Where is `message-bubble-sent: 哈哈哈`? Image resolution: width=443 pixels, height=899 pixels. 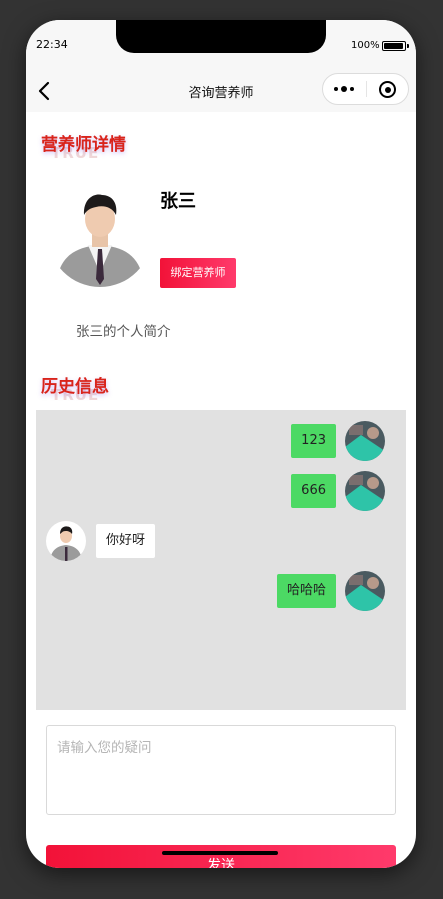
message-bubble-sent: 哈哈哈 is located at coordinates (306, 591).